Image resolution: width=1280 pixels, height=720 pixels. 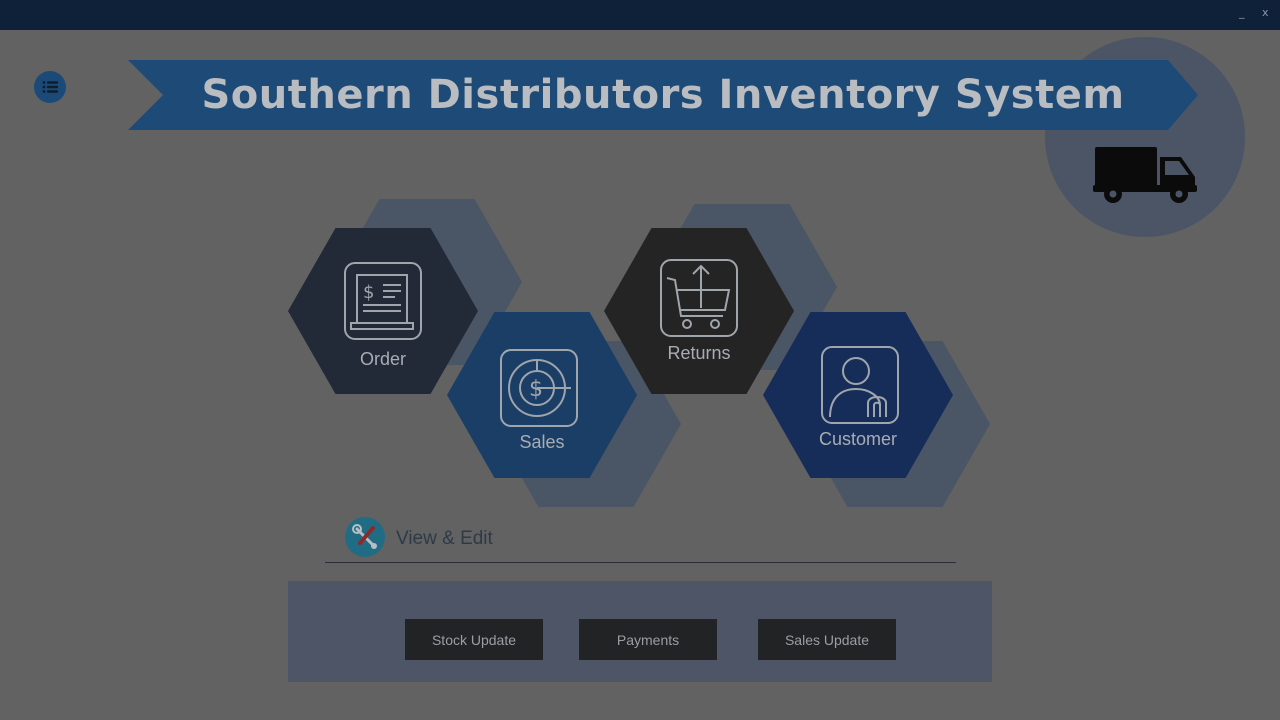 I want to click on list-menu-icon, so click(x=50, y=87).